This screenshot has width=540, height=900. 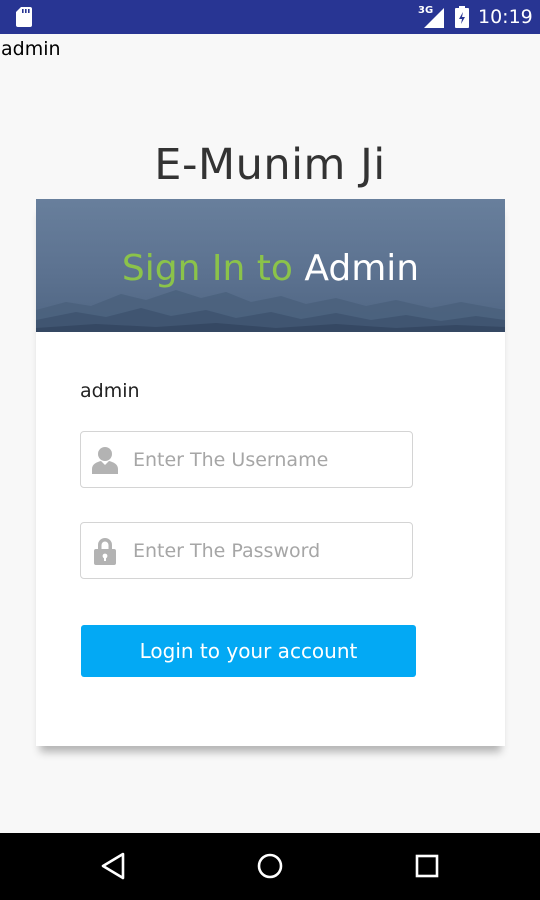 What do you see at coordinates (248, 651) in the screenshot?
I see `login-button: Login to your account` at bounding box center [248, 651].